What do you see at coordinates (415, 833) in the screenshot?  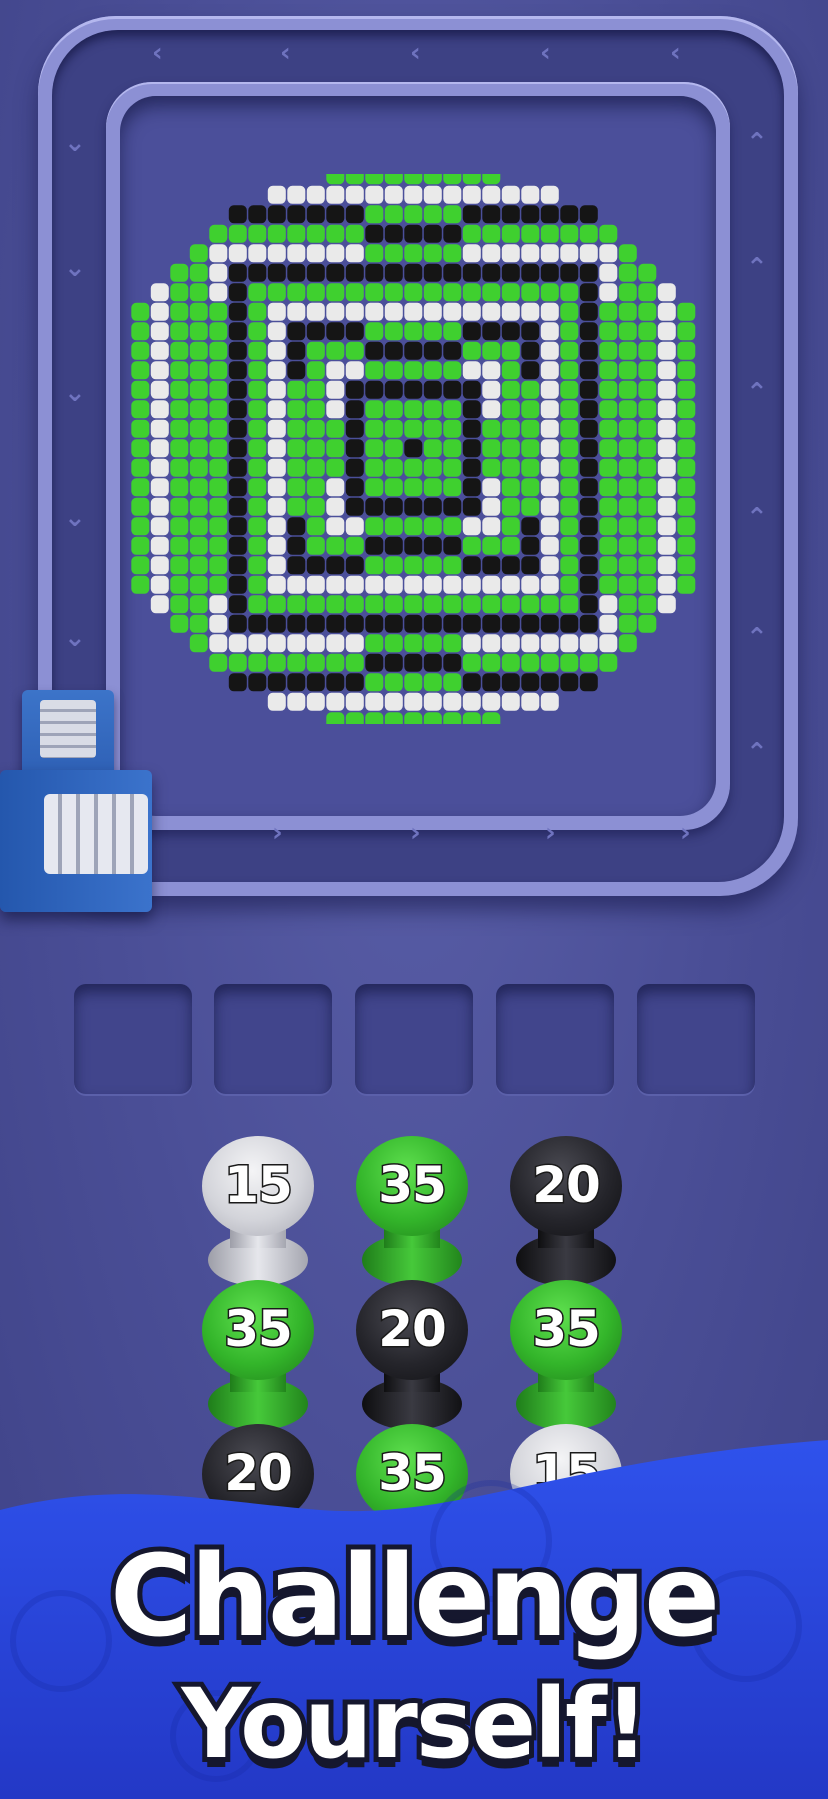 I see `conveyor-arrow-icon: ›` at bounding box center [415, 833].